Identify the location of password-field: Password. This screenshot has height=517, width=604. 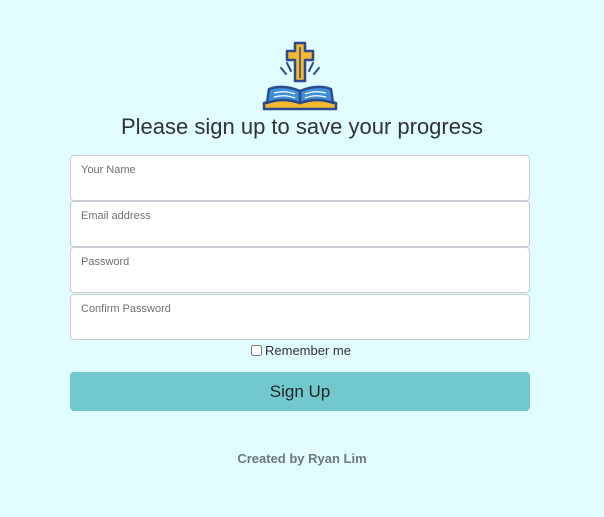
(300, 270).